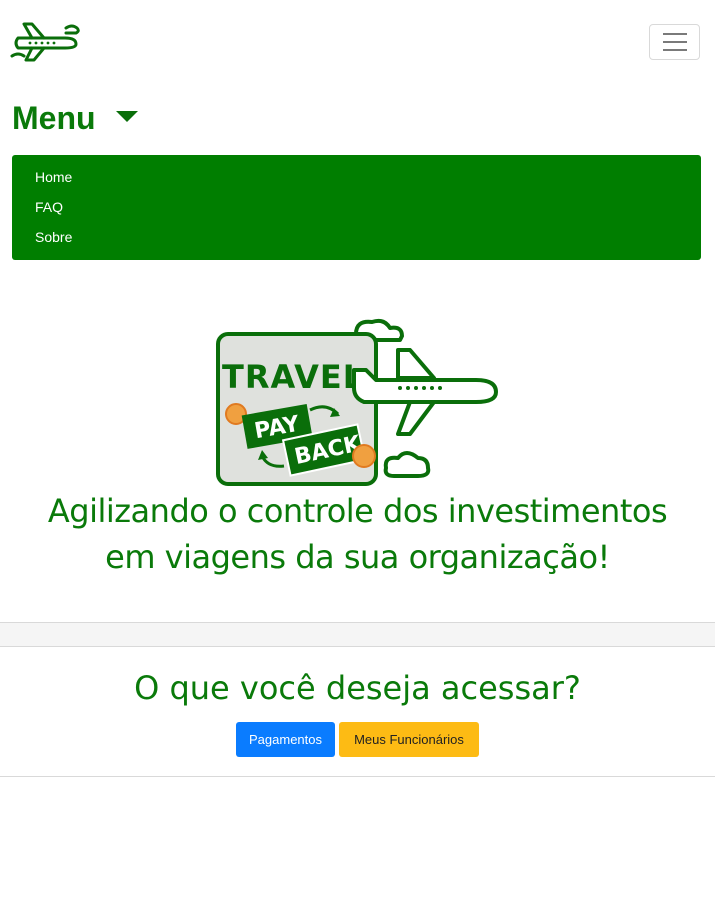 This screenshot has height=898, width=715. I want to click on hero-tagline-line1: Agilizando o controle dos investimentos, so click(357, 511).